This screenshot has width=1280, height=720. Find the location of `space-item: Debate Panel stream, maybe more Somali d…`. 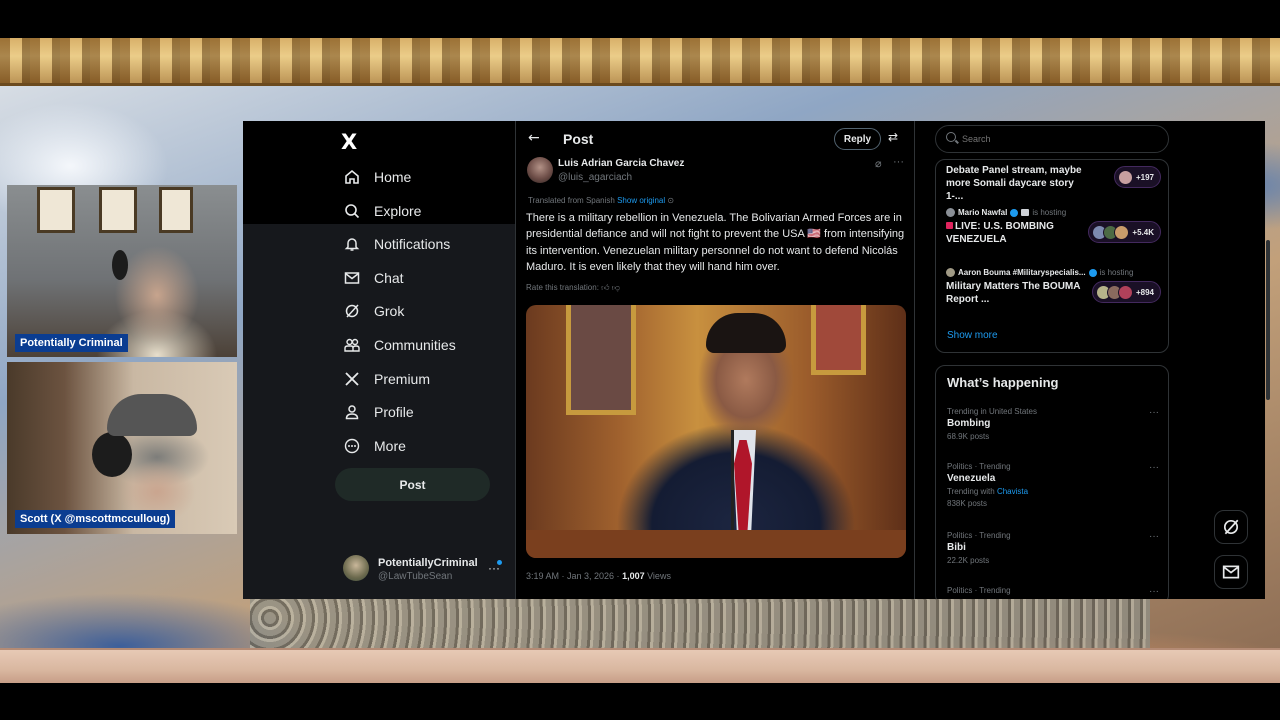

space-item: Debate Panel stream, maybe more Somali d… is located at coordinates (1053, 183).